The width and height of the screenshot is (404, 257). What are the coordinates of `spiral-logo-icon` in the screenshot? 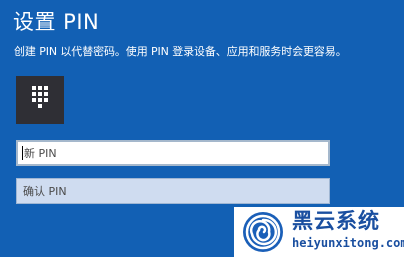 It's located at (263, 232).